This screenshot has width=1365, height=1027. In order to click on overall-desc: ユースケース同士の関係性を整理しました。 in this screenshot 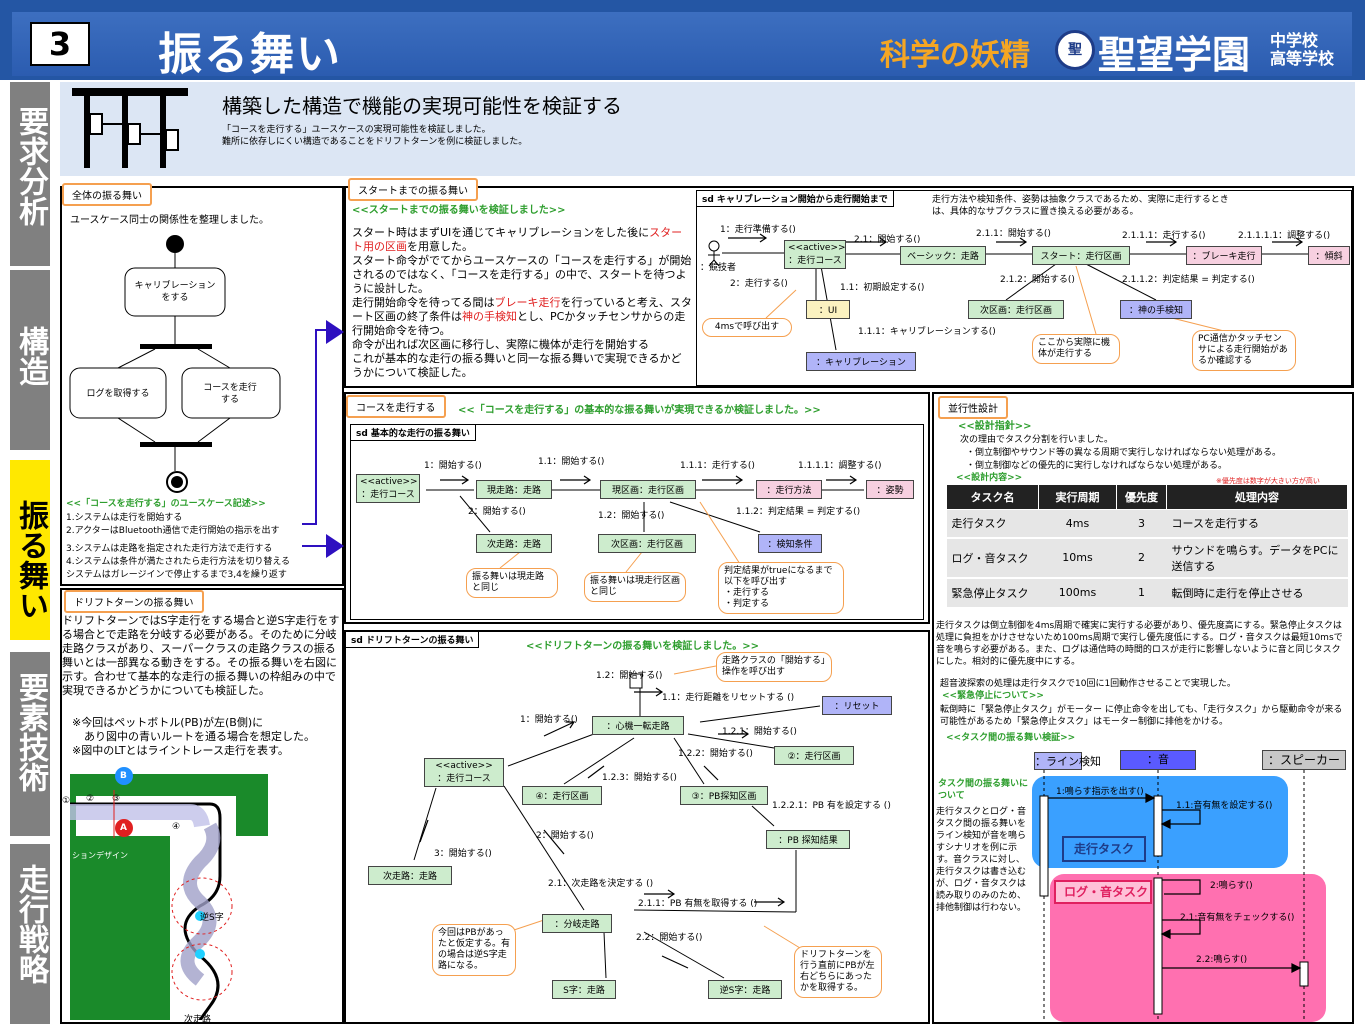, I will do `click(169, 220)`.